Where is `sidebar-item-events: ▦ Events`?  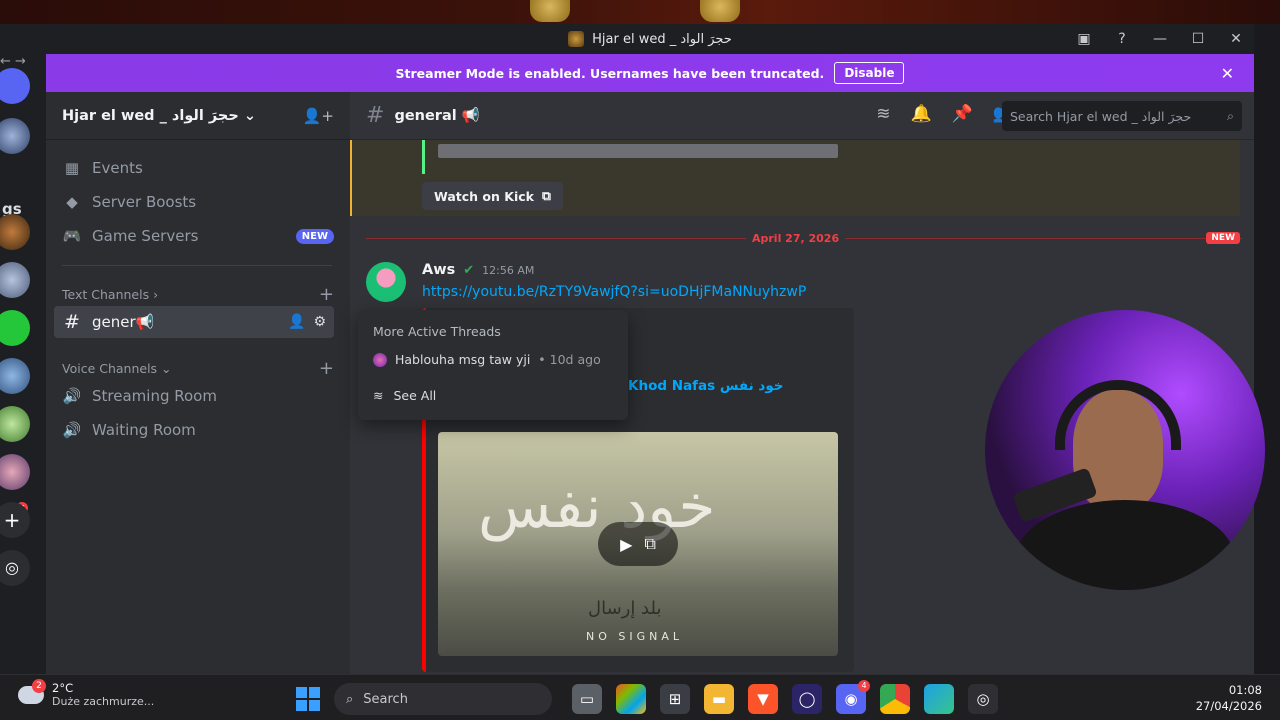 sidebar-item-events: ▦ Events is located at coordinates (194, 168).